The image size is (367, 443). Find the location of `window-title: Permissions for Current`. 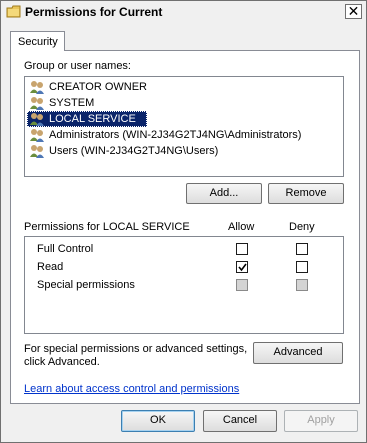

window-title: Permissions for Current is located at coordinates (94, 12).